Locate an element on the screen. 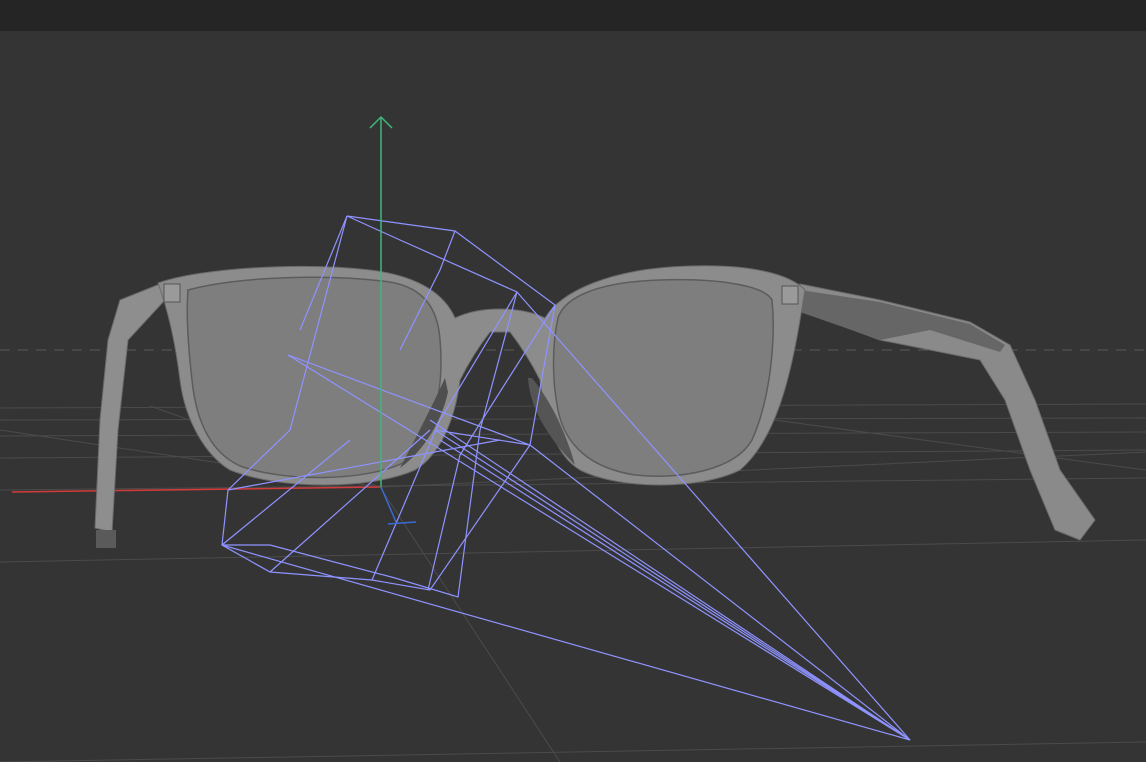 Image resolution: width=1146 pixels, height=762 pixels. camera-ray is located at coordinates (720, 592).